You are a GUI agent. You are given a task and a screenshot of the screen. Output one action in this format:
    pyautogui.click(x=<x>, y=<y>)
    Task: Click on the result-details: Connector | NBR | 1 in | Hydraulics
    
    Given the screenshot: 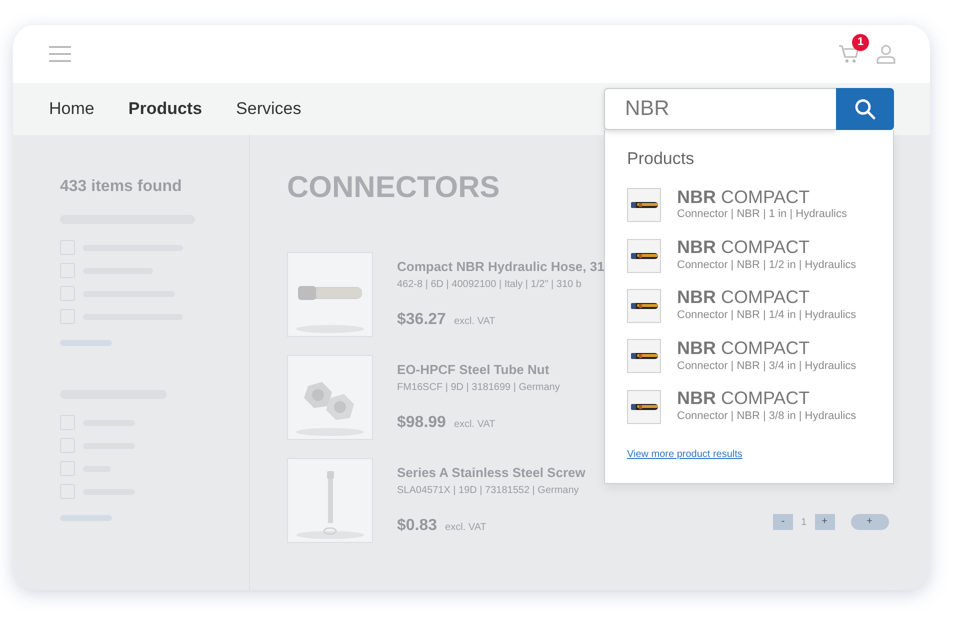 What is the action you would take?
    pyautogui.click(x=762, y=214)
    